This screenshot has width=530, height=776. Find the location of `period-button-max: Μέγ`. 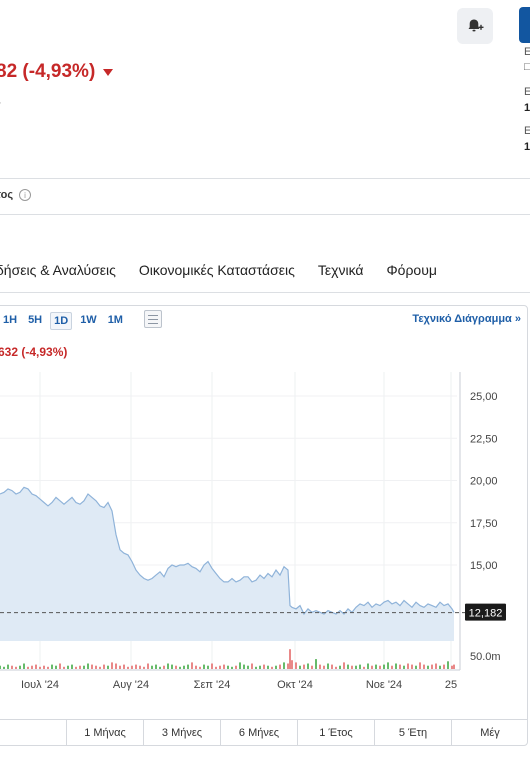

period-button-max: Μέγ is located at coordinates (490, 733).